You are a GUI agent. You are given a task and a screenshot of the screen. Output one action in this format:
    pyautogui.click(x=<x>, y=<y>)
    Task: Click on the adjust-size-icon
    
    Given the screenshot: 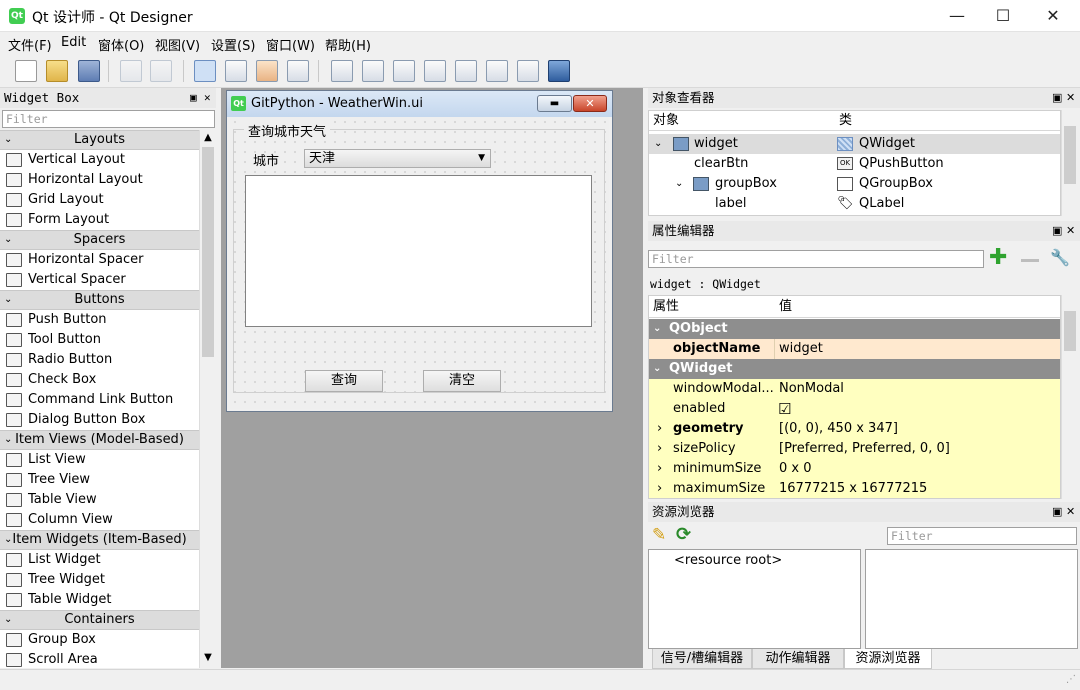 What is the action you would take?
    pyautogui.click(x=559, y=71)
    